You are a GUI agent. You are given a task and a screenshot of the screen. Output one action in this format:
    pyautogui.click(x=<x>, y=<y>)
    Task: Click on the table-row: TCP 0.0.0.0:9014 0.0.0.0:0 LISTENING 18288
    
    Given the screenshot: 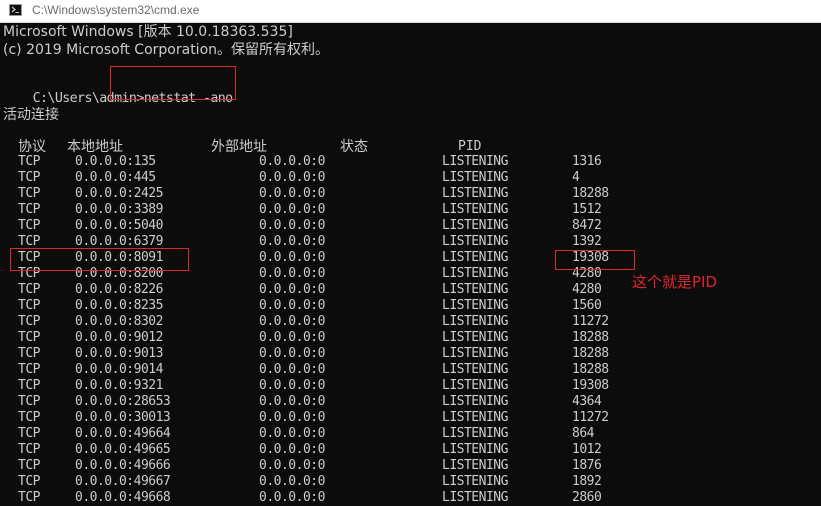 What is the action you would take?
    pyautogui.click(x=410, y=370)
    